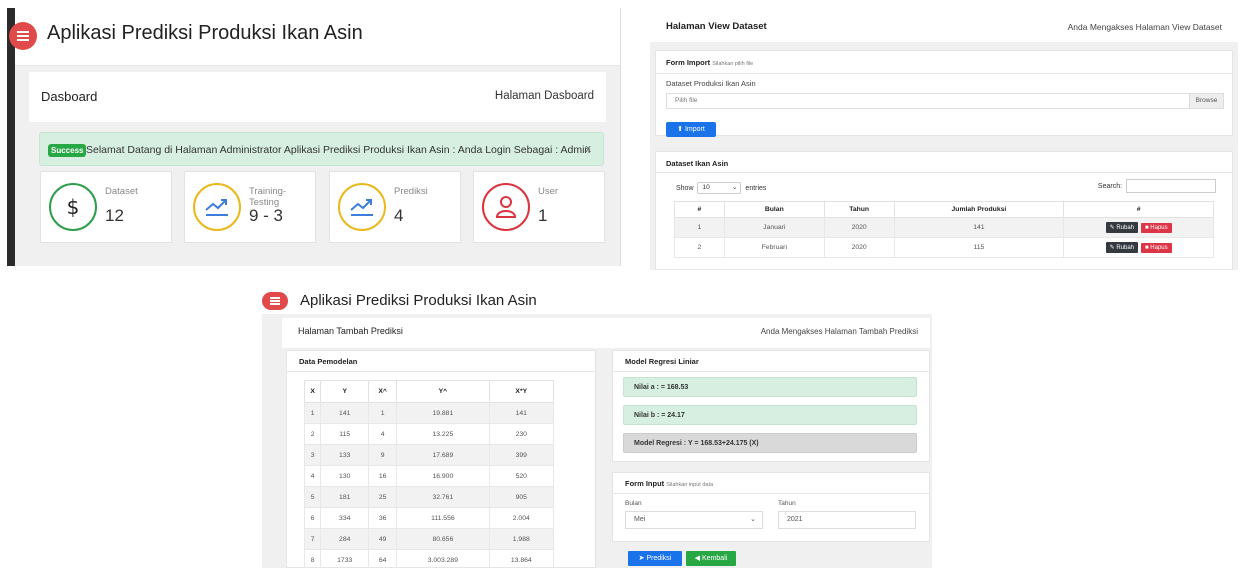  What do you see at coordinates (859, 227) in the screenshot?
I see `cell-tahun: 2020` at bounding box center [859, 227].